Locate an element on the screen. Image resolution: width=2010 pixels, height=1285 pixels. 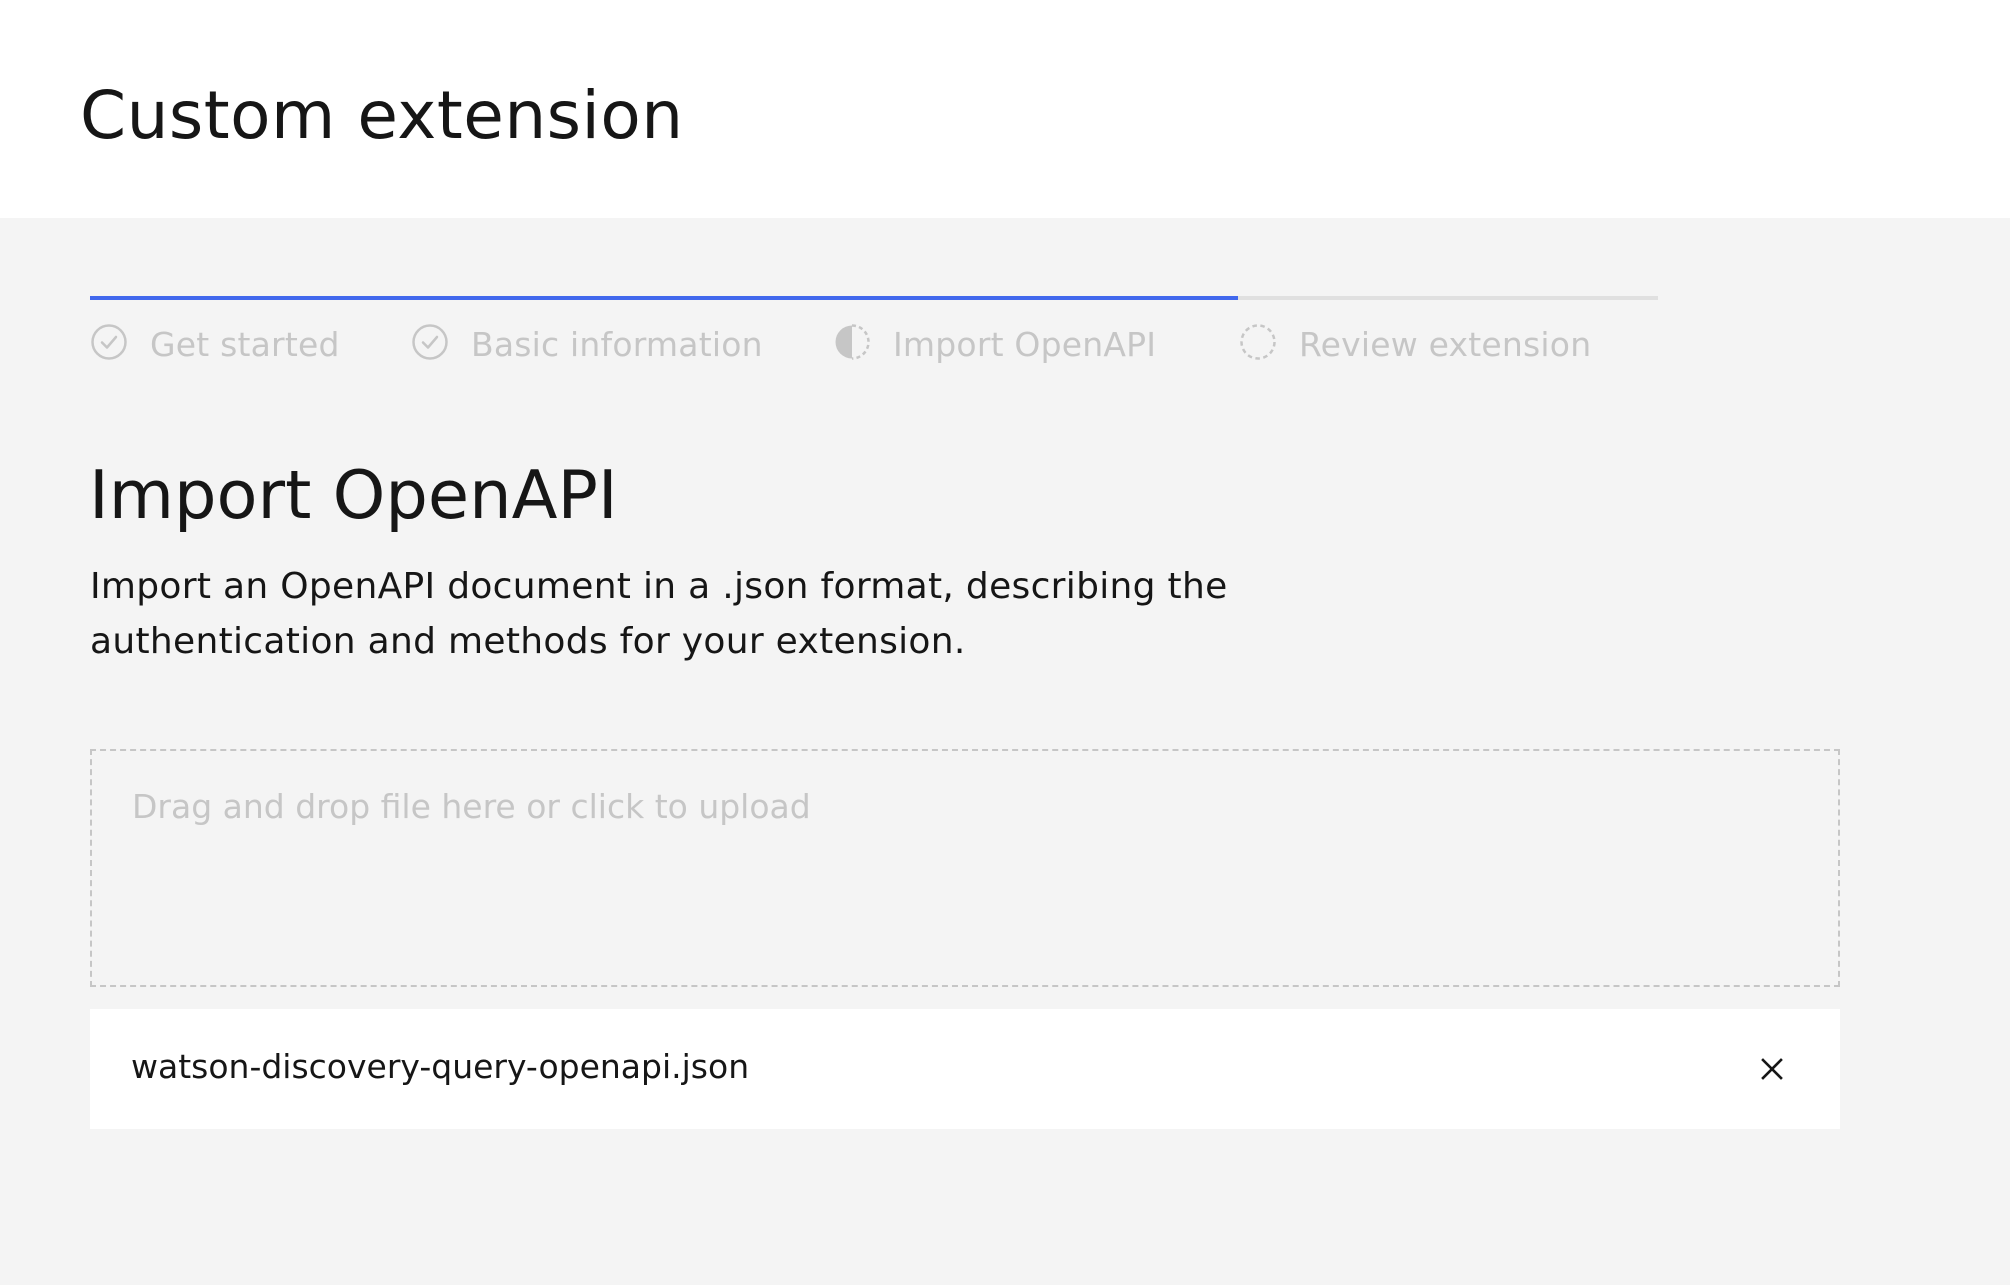
dashed-circle-icon is located at coordinates (1258, 344).